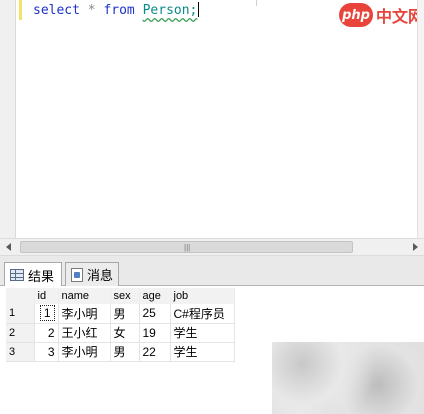 The image size is (424, 414). Describe the element at coordinates (125, 296) in the screenshot. I see `column-header-sex: sex` at that location.